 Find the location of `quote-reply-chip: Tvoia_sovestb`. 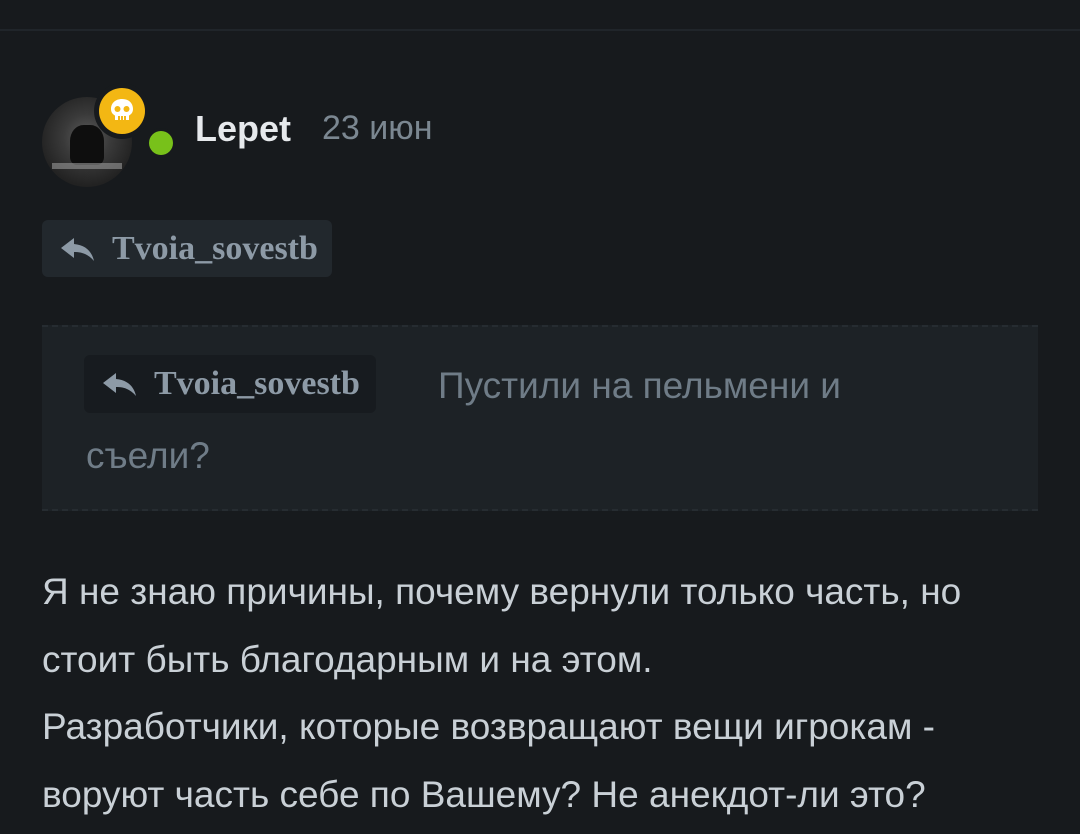

quote-reply-chip: Tvoia_sovestb is located at coordinates (230, 384).